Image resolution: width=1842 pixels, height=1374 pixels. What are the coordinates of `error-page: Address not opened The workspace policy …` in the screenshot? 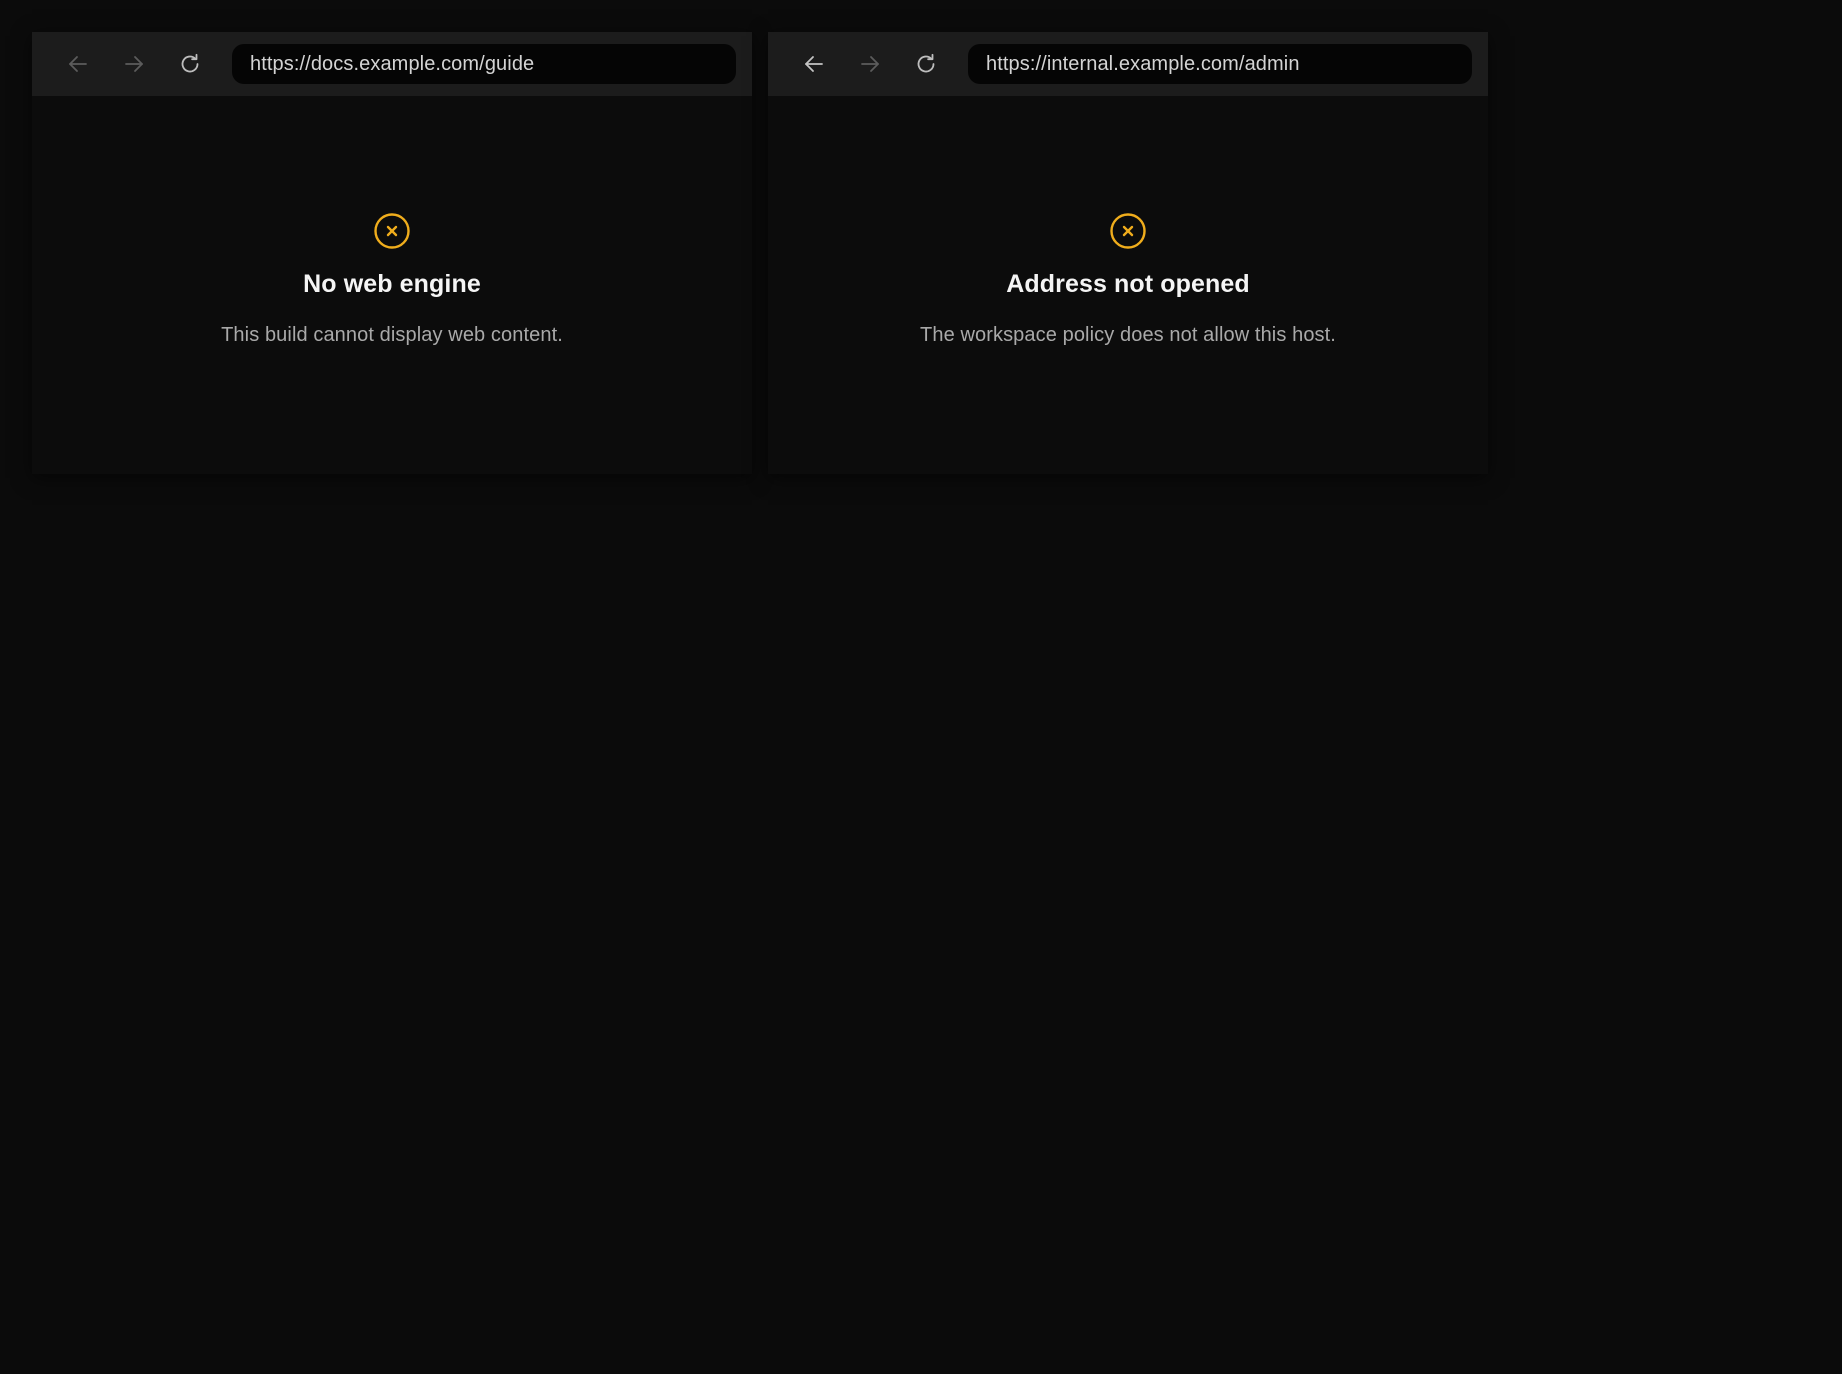 It's located at (1128, 285).